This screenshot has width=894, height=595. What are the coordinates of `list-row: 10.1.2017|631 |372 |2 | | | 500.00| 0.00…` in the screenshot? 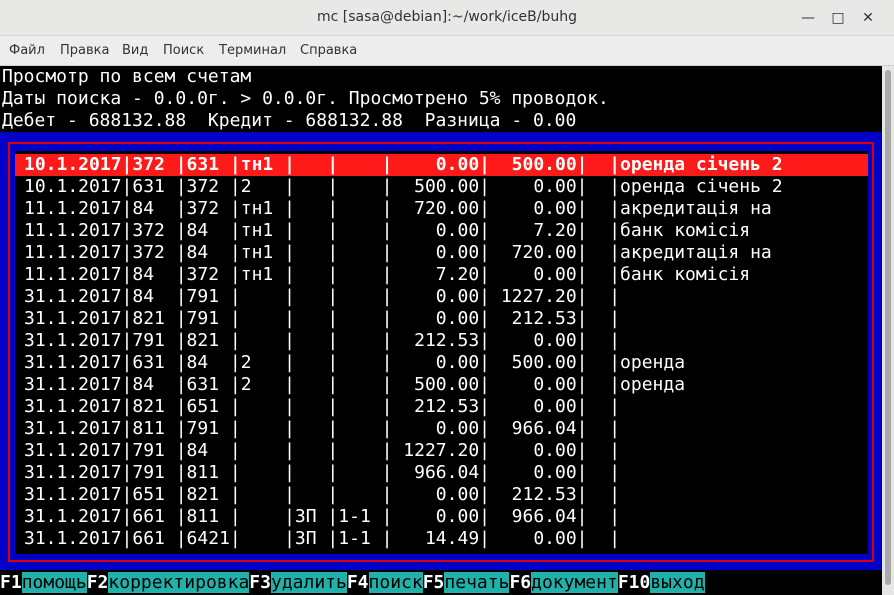 It's located at (444, 187).